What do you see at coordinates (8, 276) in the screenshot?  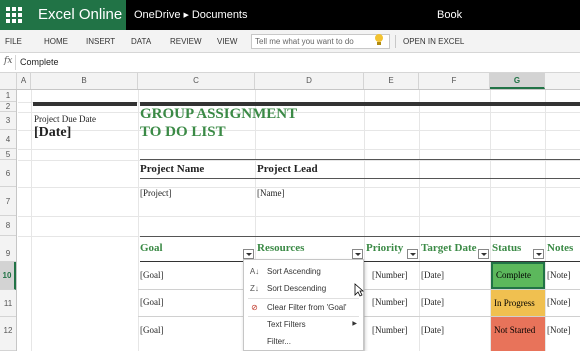 I see `row-header-10: 10` at bounding box center [8, 276].